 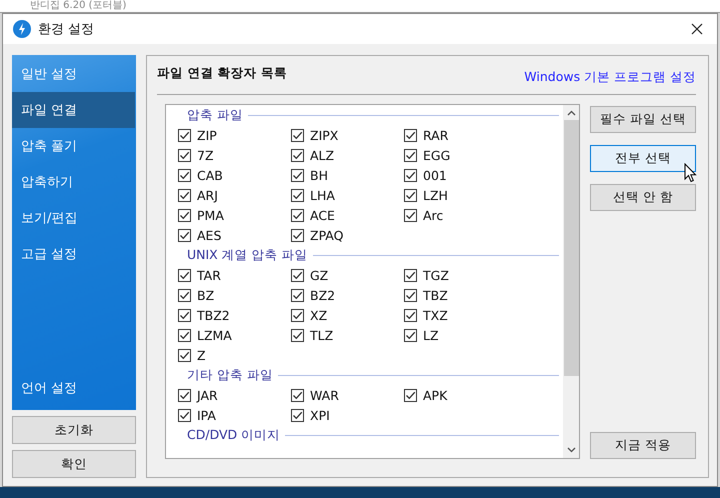 I want to click on extension-checkbox: Z, so click(x=234, y=355).